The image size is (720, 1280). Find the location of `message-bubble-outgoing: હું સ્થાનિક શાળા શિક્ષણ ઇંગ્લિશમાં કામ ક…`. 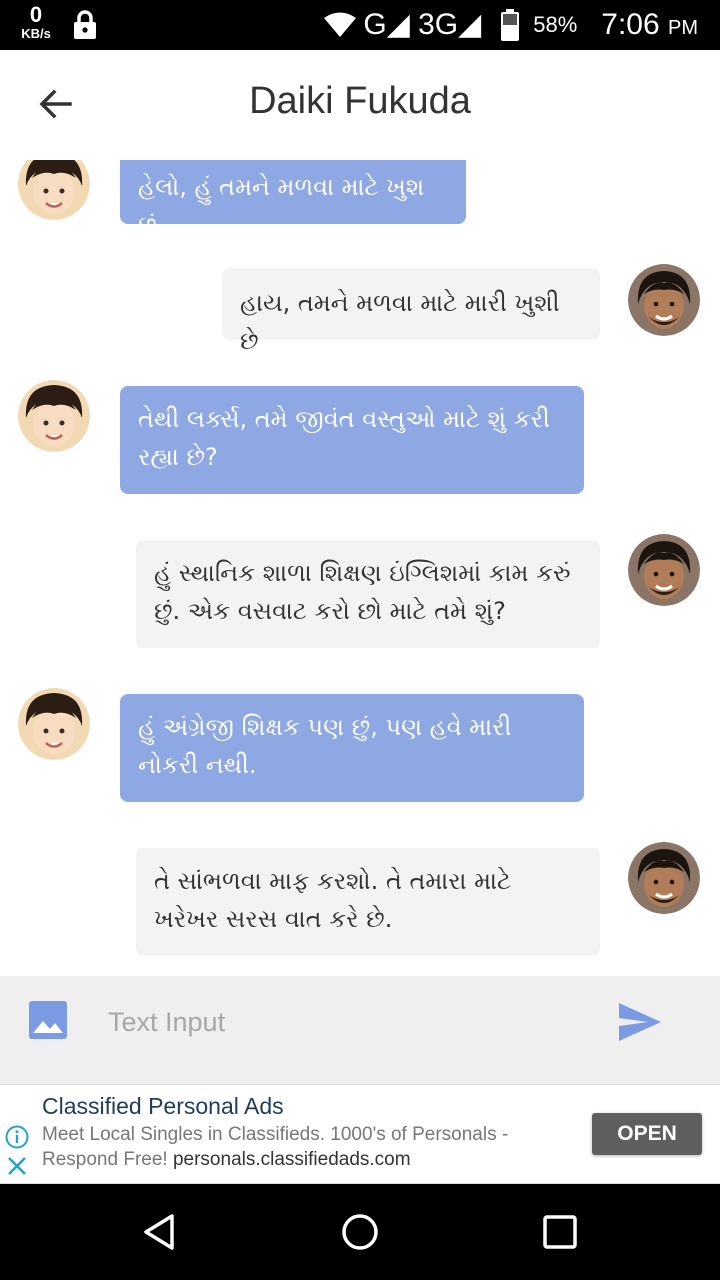

message-bubble-outgoing: હું સ્થાનિક શાળા શિક્ષણ ઇંગ્લિશમાં કામ ક… is located at coordinates (368, 594).